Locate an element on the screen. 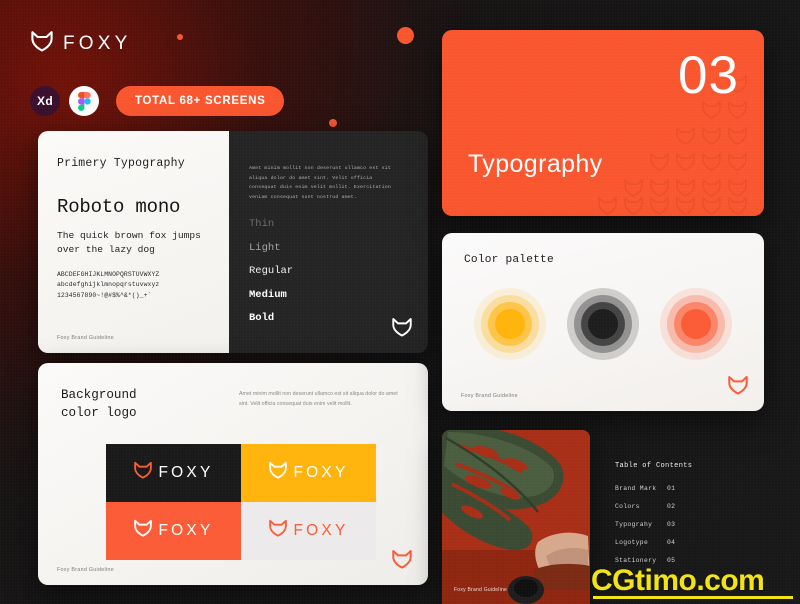 The width and height of the screenshot is (800, 604). toc-label: Brand Mark is located at coordinates (636, 488).